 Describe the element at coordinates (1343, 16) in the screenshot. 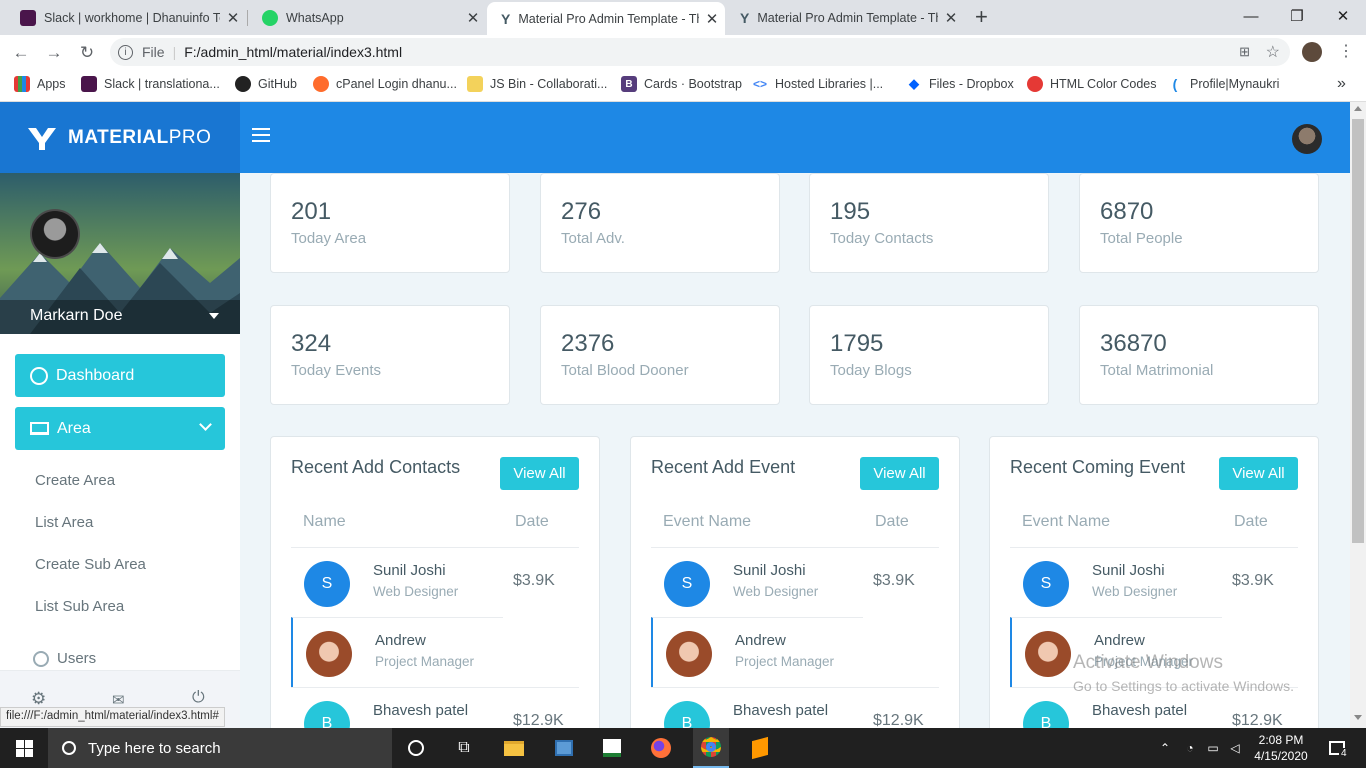

I see `window-close-icon: ✕` at that location.